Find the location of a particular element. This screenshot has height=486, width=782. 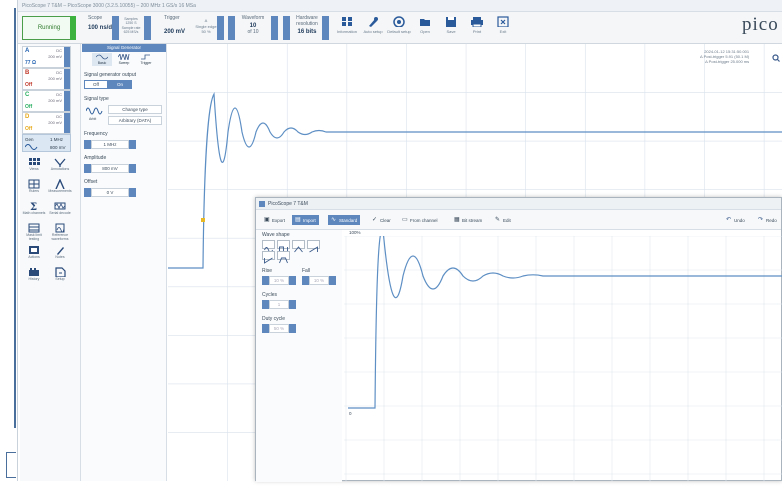

math-channels-tool: Σ Math channels is located at coordinates (34, 213).